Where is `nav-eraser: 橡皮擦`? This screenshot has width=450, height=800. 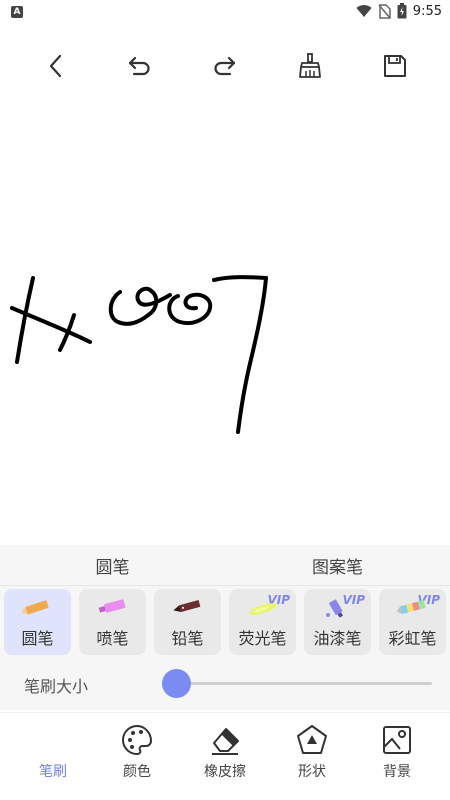 nav-eraser: 橡皮擦 is located at coordinates (225, 756).